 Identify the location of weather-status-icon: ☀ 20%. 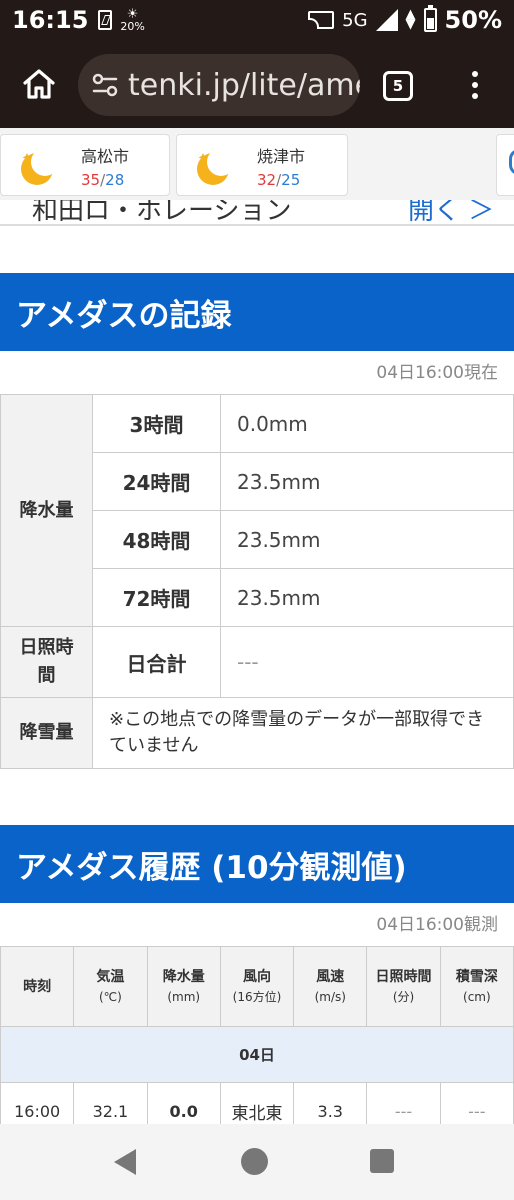
(132, 20).